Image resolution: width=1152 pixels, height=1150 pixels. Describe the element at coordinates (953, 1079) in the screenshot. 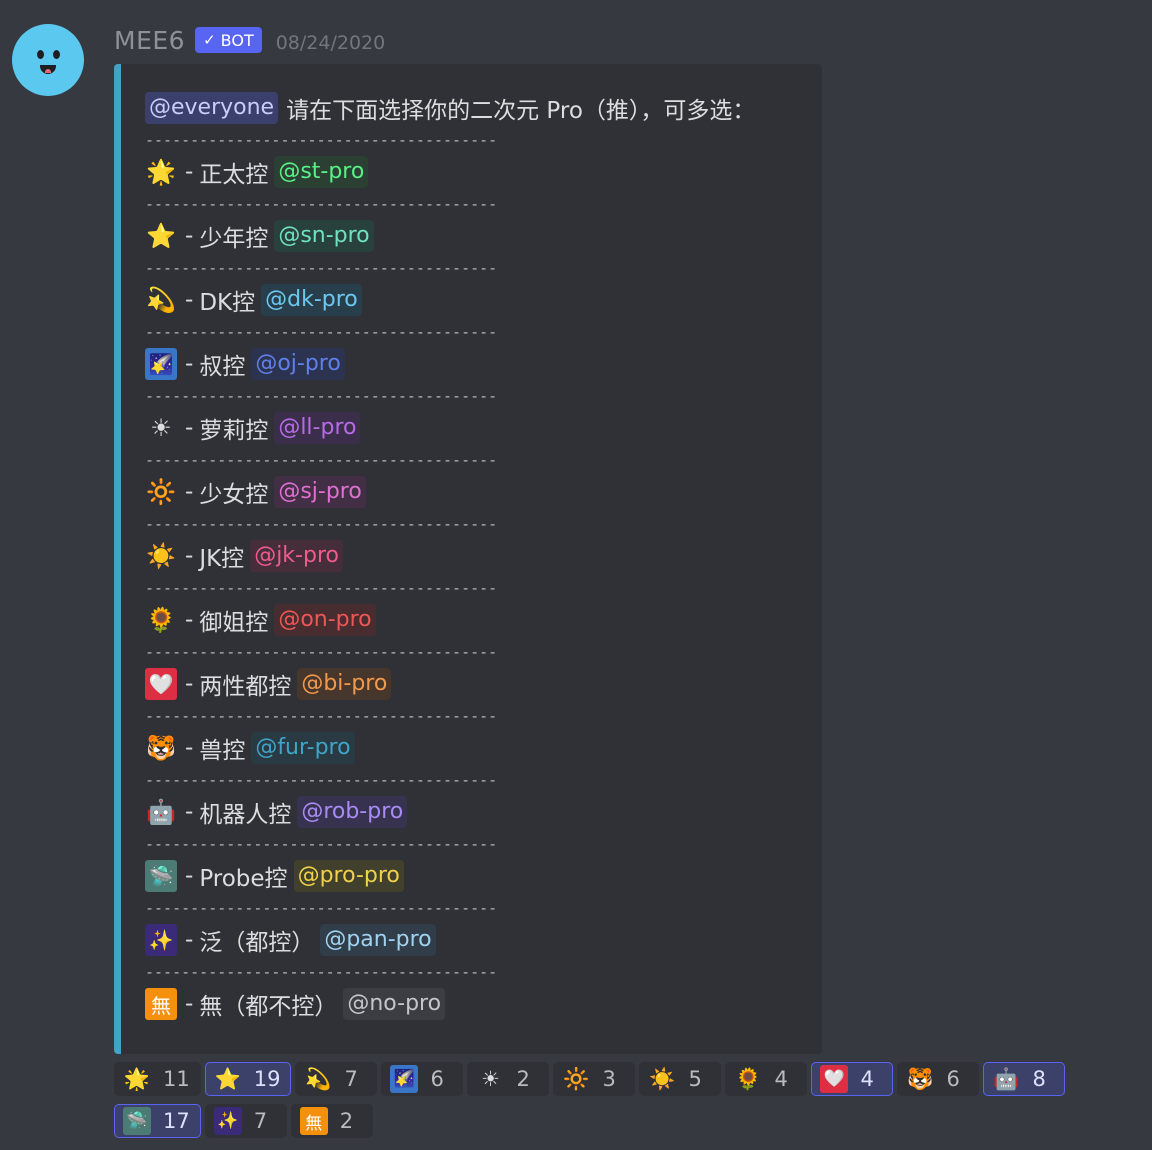

I see `reaction-count: 6` at that location.